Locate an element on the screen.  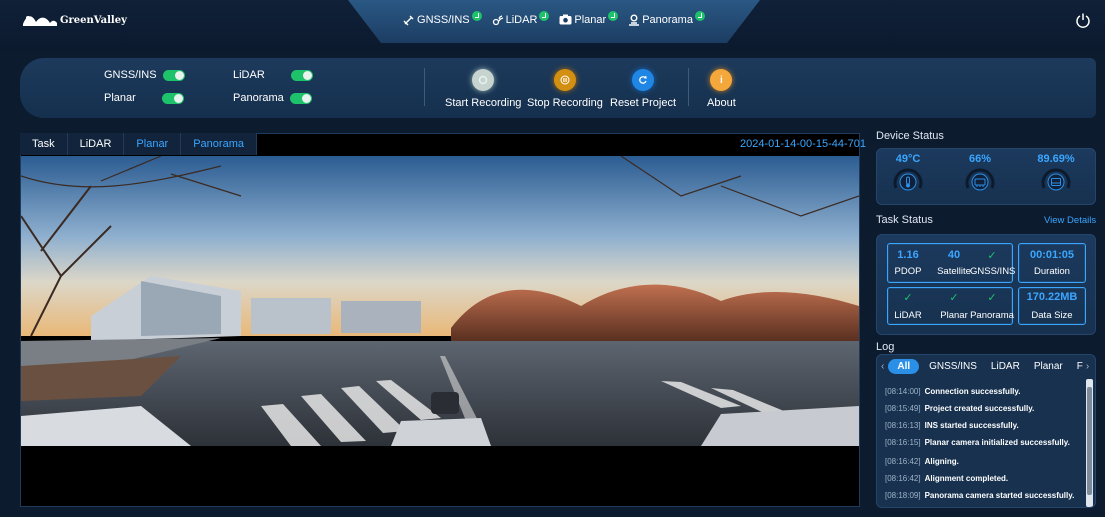
module-status-lidar: LiDAR is located at coordinates (521, 18).